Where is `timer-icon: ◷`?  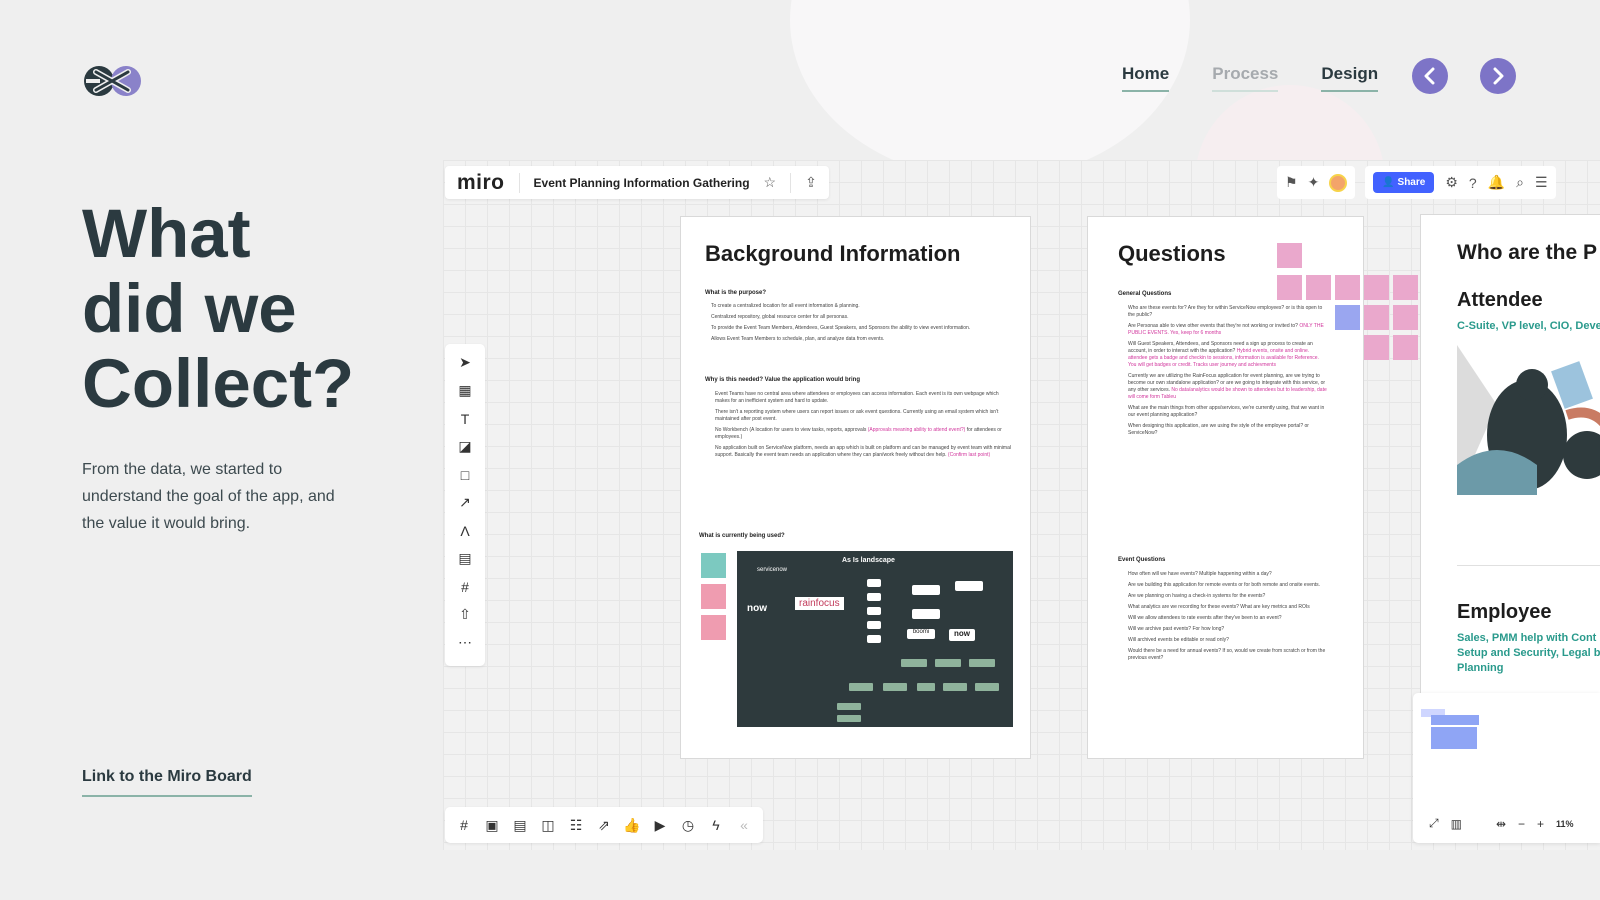 timer-icon: ◷ is located at coordinates (688, 825).